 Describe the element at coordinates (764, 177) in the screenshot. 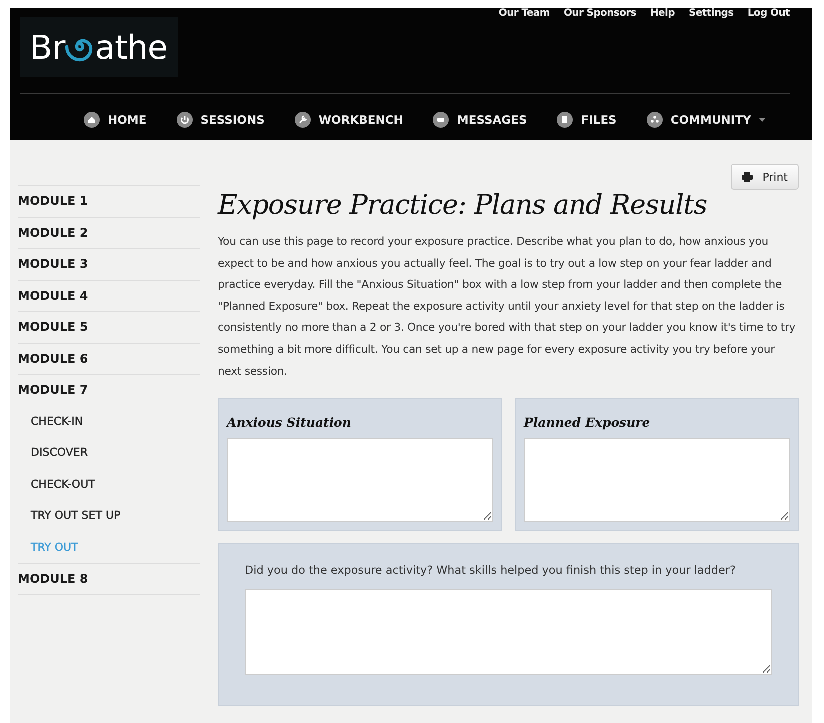

I see `print-button: Print` at that location.